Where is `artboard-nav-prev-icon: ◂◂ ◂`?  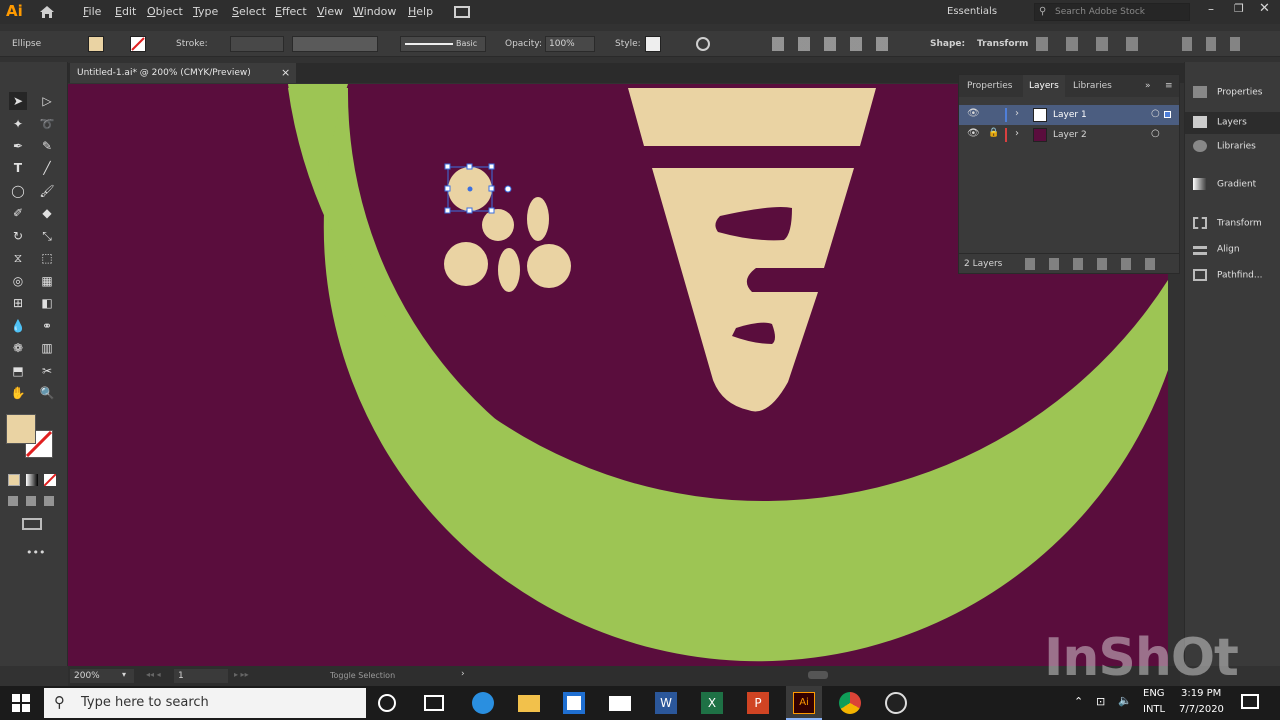
artboard-nav-prev-icon: ◂◂ ◂ is located at coordinates (153, 674).